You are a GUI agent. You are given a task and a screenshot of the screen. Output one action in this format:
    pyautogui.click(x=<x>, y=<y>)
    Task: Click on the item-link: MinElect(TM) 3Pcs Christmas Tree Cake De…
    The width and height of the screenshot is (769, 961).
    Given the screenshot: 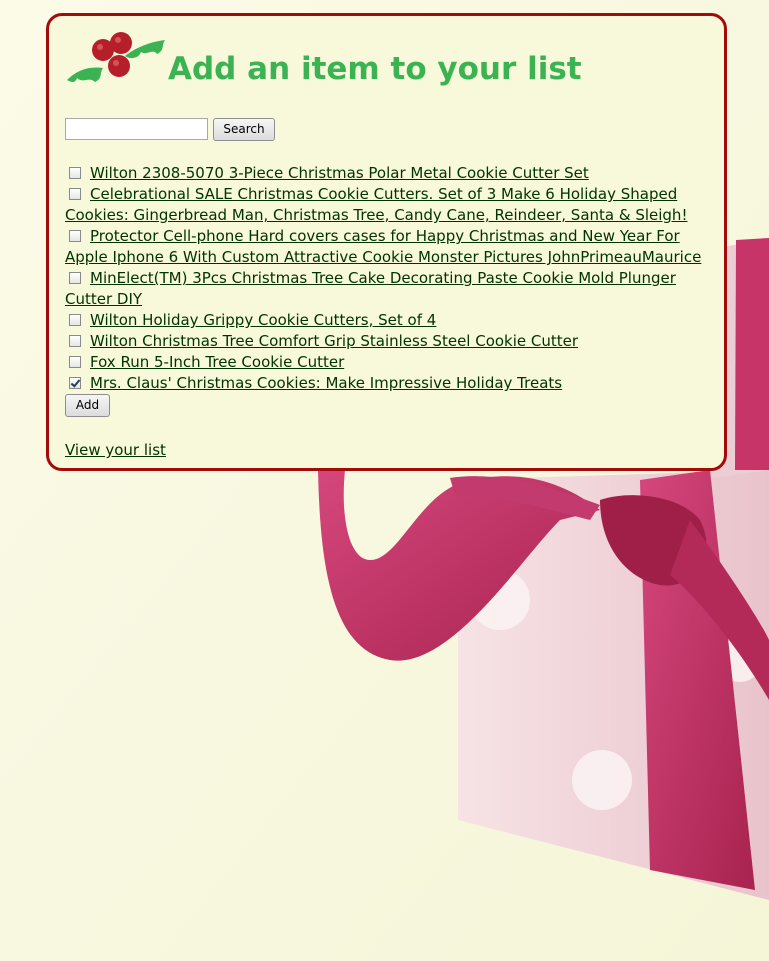 What is the action you would take?
    pyautogui.click(x=370, y=288)
    